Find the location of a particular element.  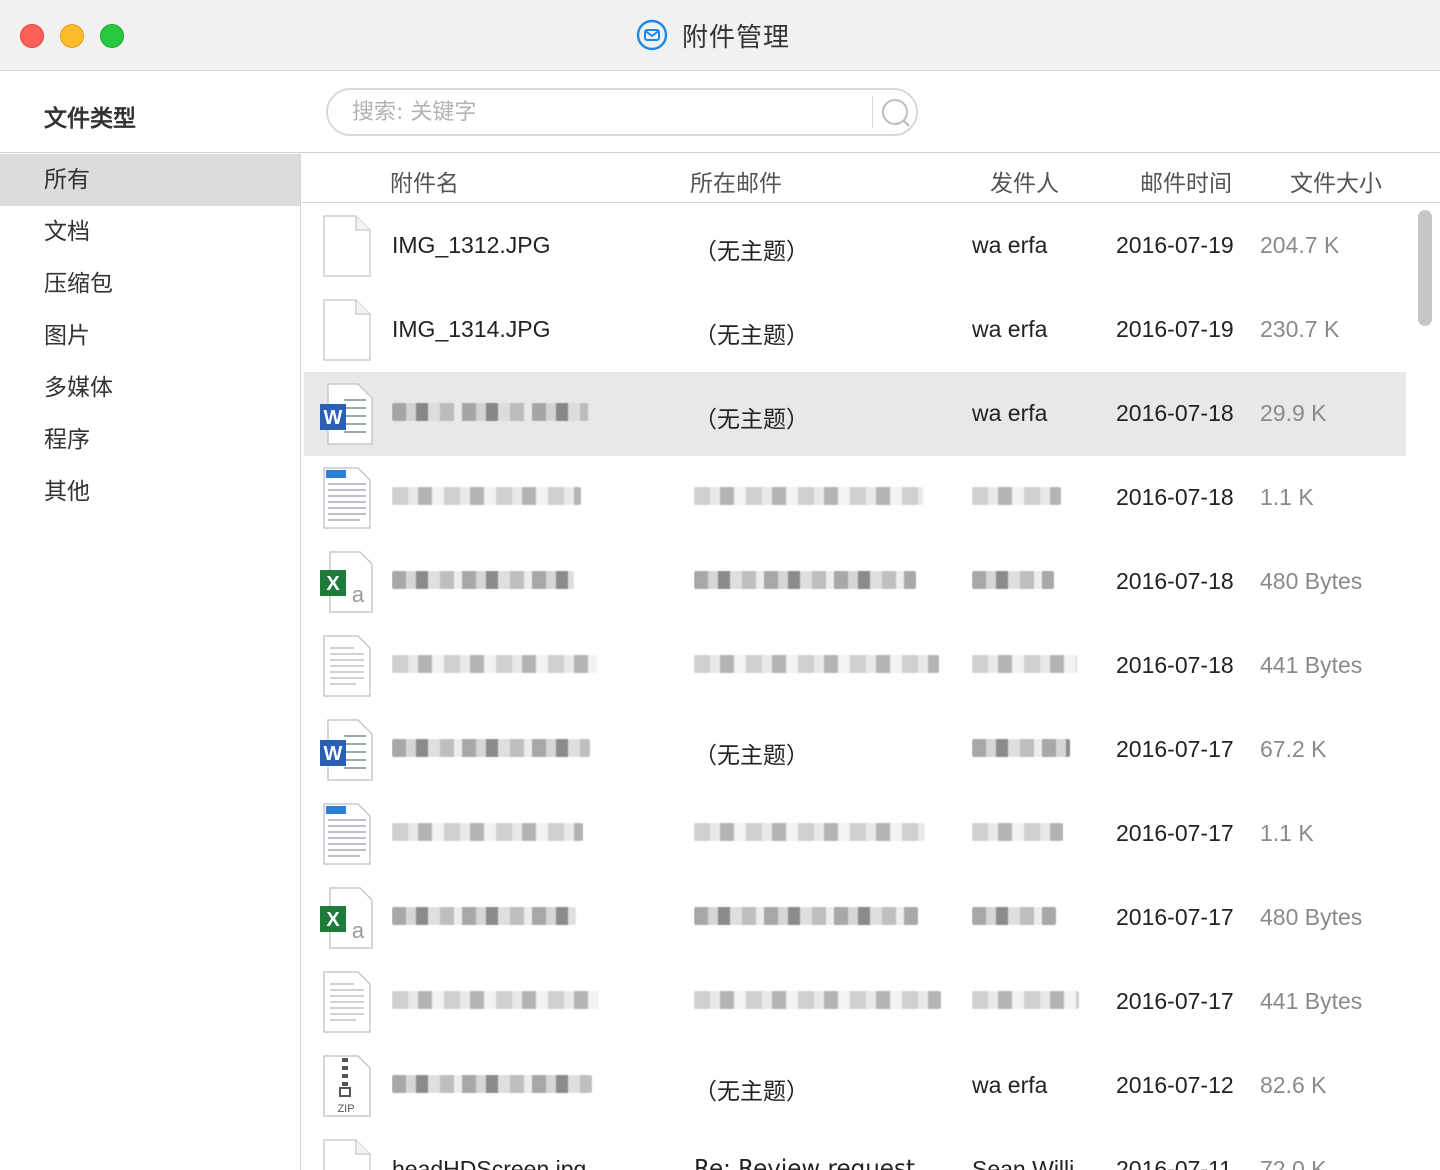

cell-file-size: 67.2 K is located at coordinates (1293, 749).